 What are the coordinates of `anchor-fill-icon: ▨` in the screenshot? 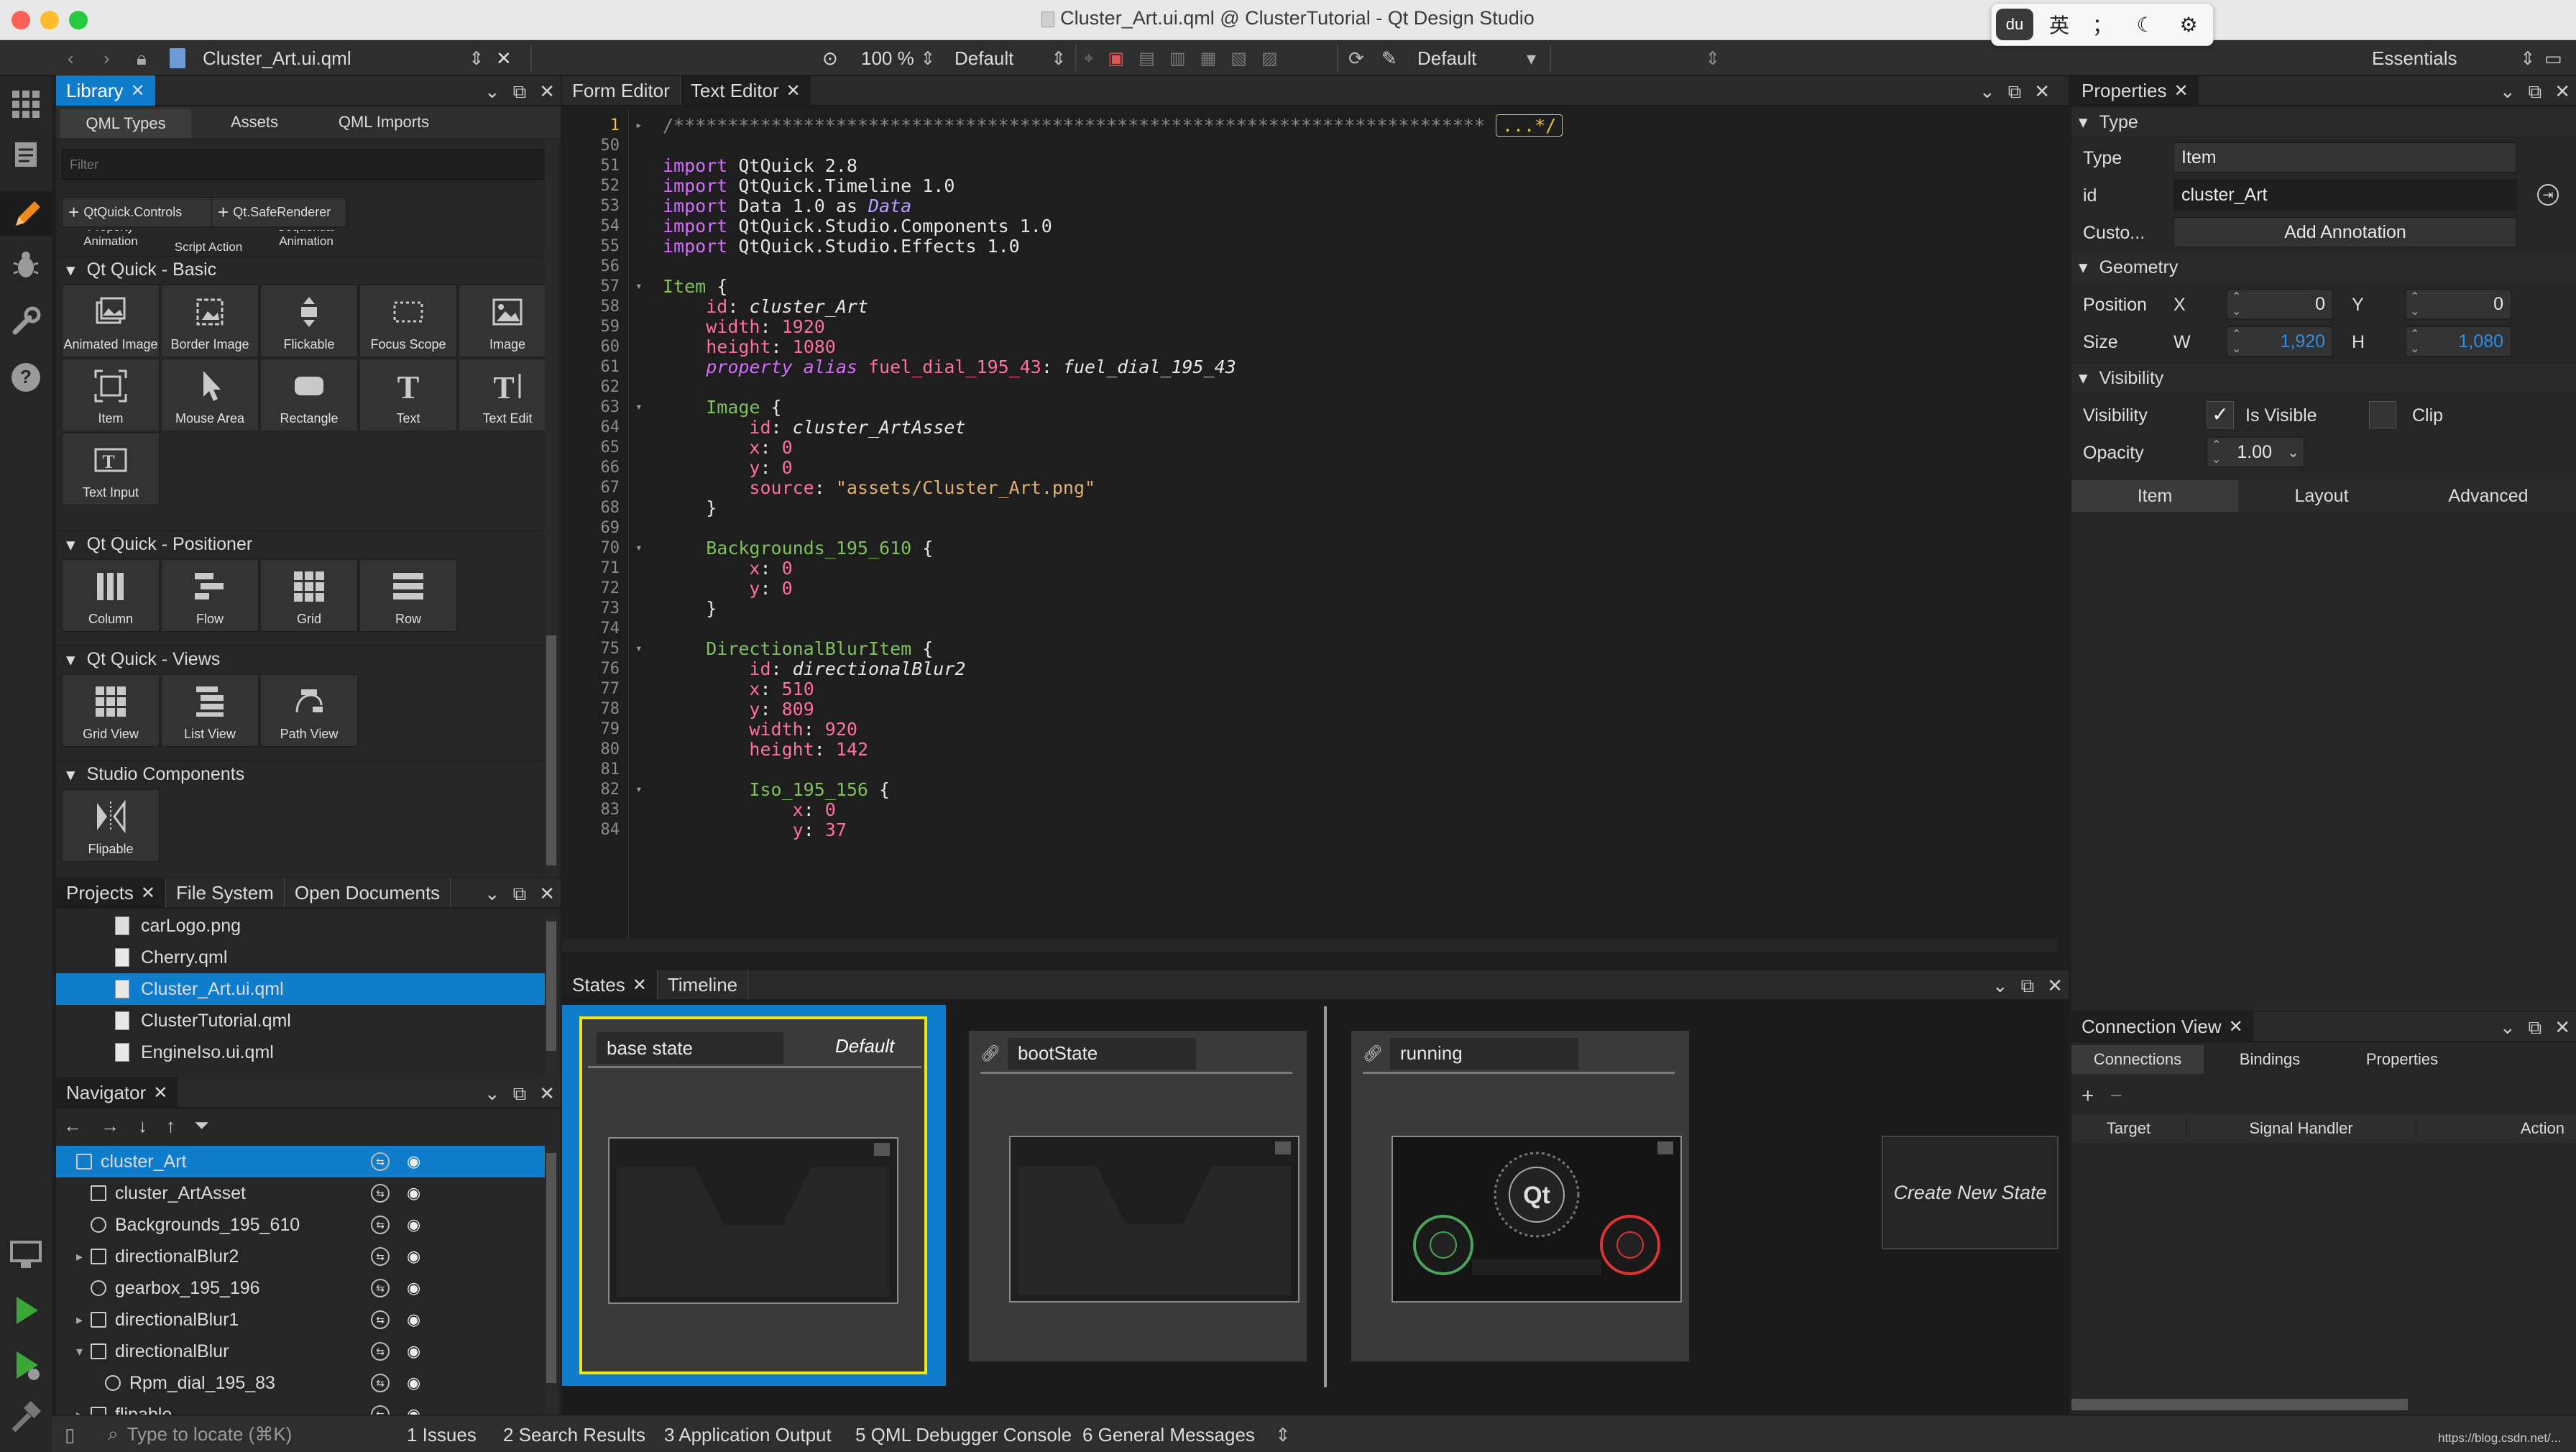 It's located at (1269, 58).